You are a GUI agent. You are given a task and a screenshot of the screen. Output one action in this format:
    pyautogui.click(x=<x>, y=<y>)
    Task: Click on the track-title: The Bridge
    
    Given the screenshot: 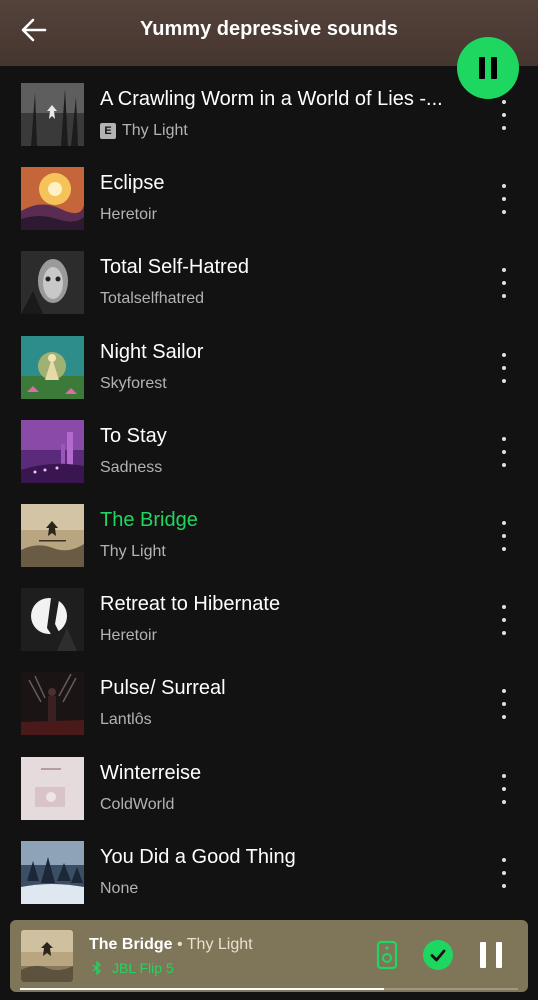 What is the action you would take?
    pyautogui.click(x=149, y=519)
    